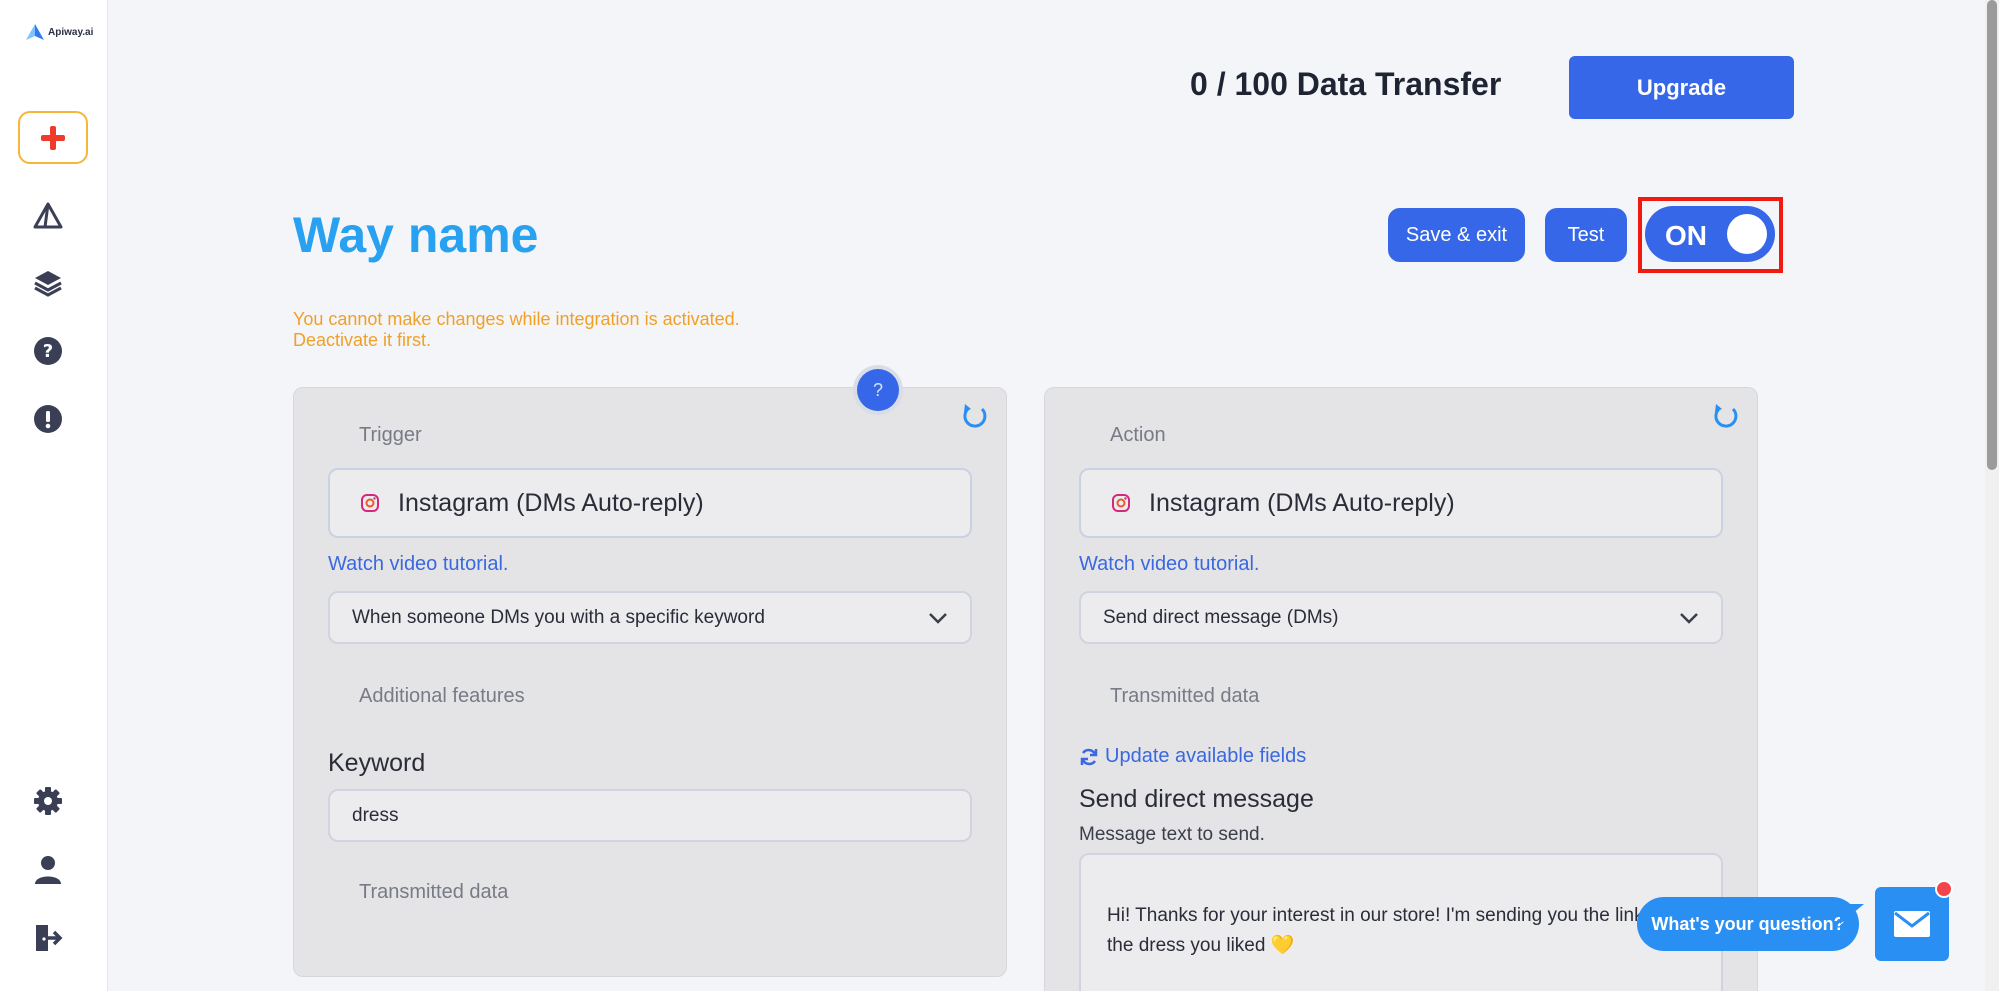  I want to click on nav-alerts, so click(48, 419).